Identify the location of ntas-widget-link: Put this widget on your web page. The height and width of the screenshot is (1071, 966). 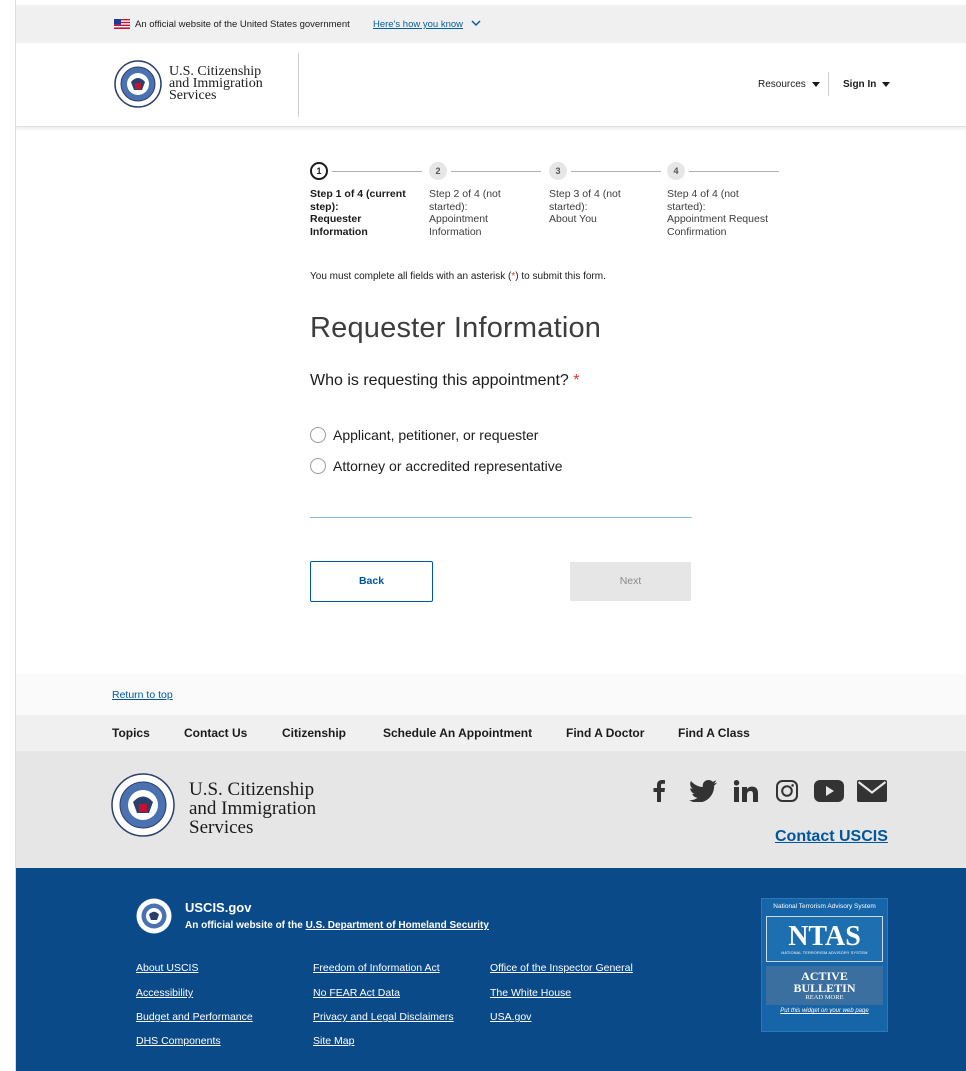
(824, 1011).